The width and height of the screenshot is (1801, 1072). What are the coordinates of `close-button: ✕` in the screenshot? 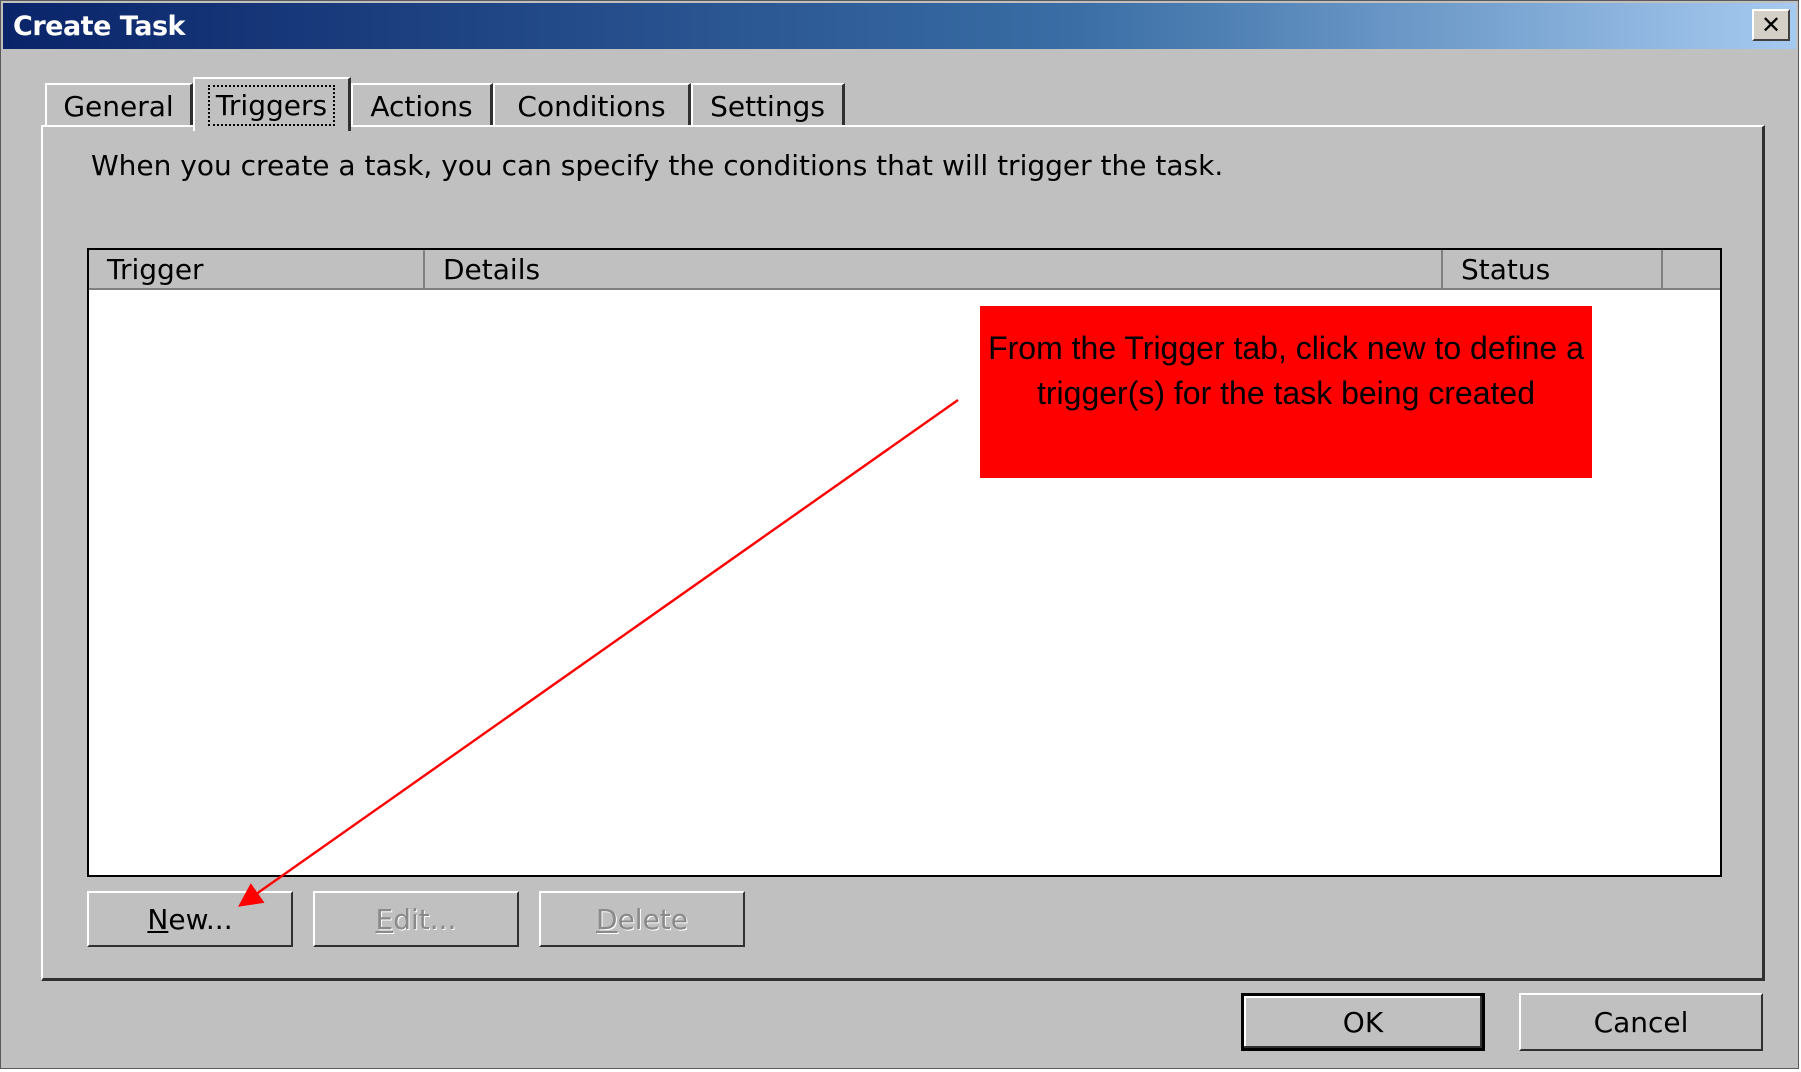 It's located at (1771, 25).